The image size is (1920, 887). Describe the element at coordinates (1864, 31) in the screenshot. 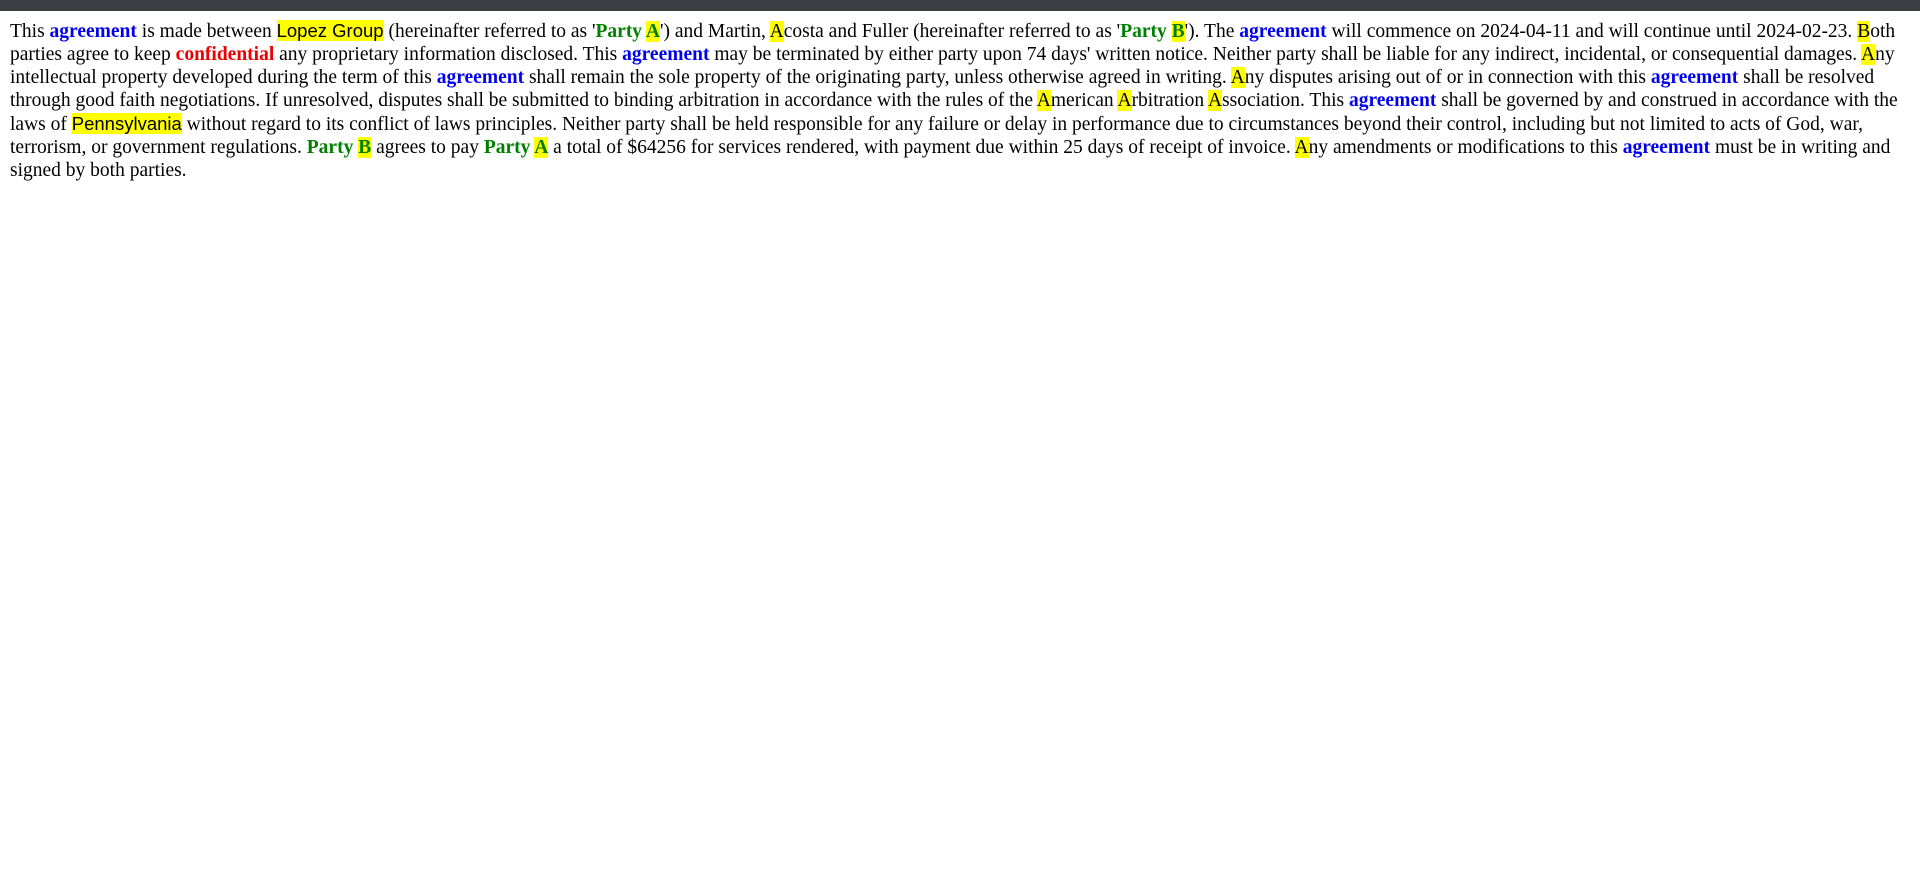

I see `highlighted-text: B` at that location.